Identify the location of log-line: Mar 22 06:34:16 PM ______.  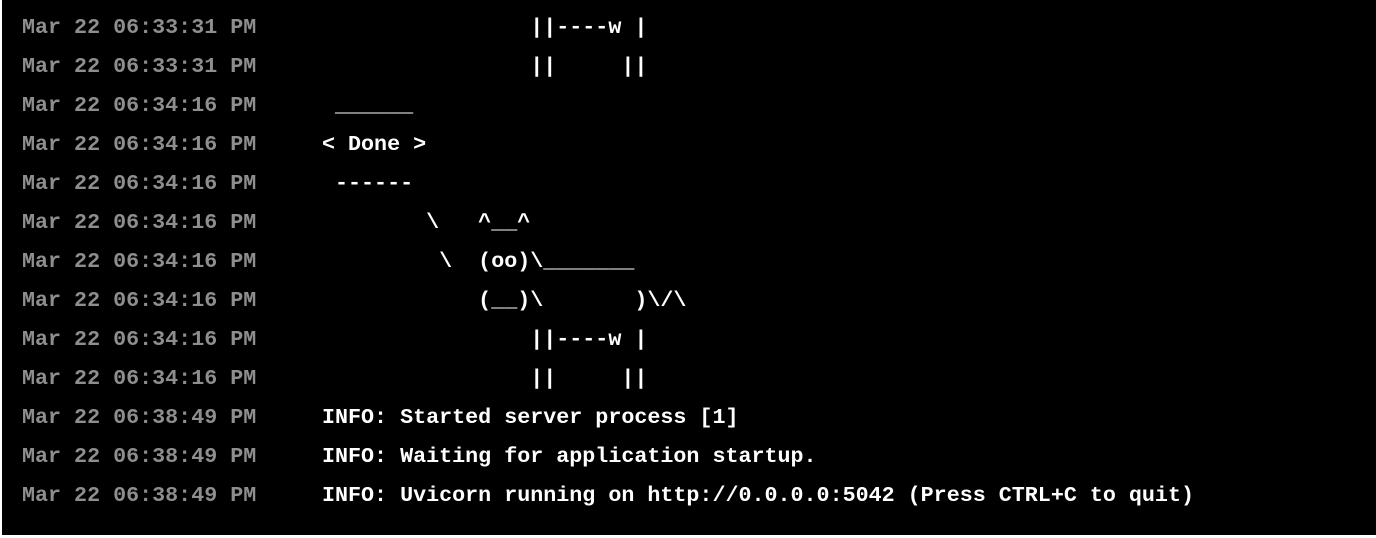
(608, 105).